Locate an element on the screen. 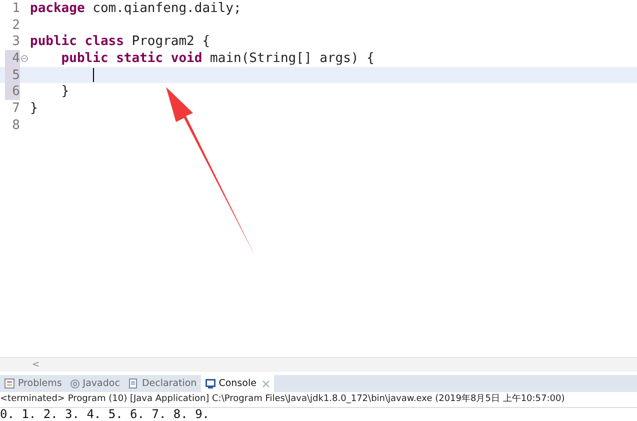 This screenshot has width=637, height=421. close-icon is located at coordinates (266, 384).